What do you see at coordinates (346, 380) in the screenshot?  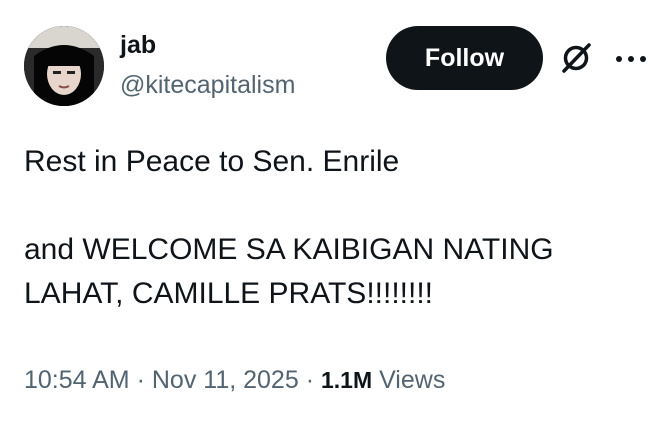 I see `views-count: 1.1M` at bounding box center [346, 380].